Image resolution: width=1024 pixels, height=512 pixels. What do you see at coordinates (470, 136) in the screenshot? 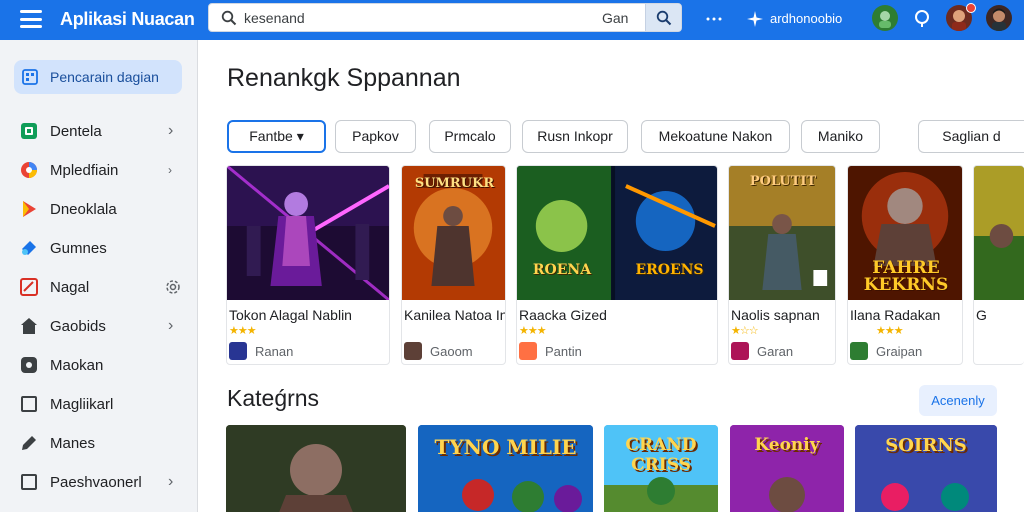
I see `filter-chip-2: Prmcalo` at bounding box center [470, 136].